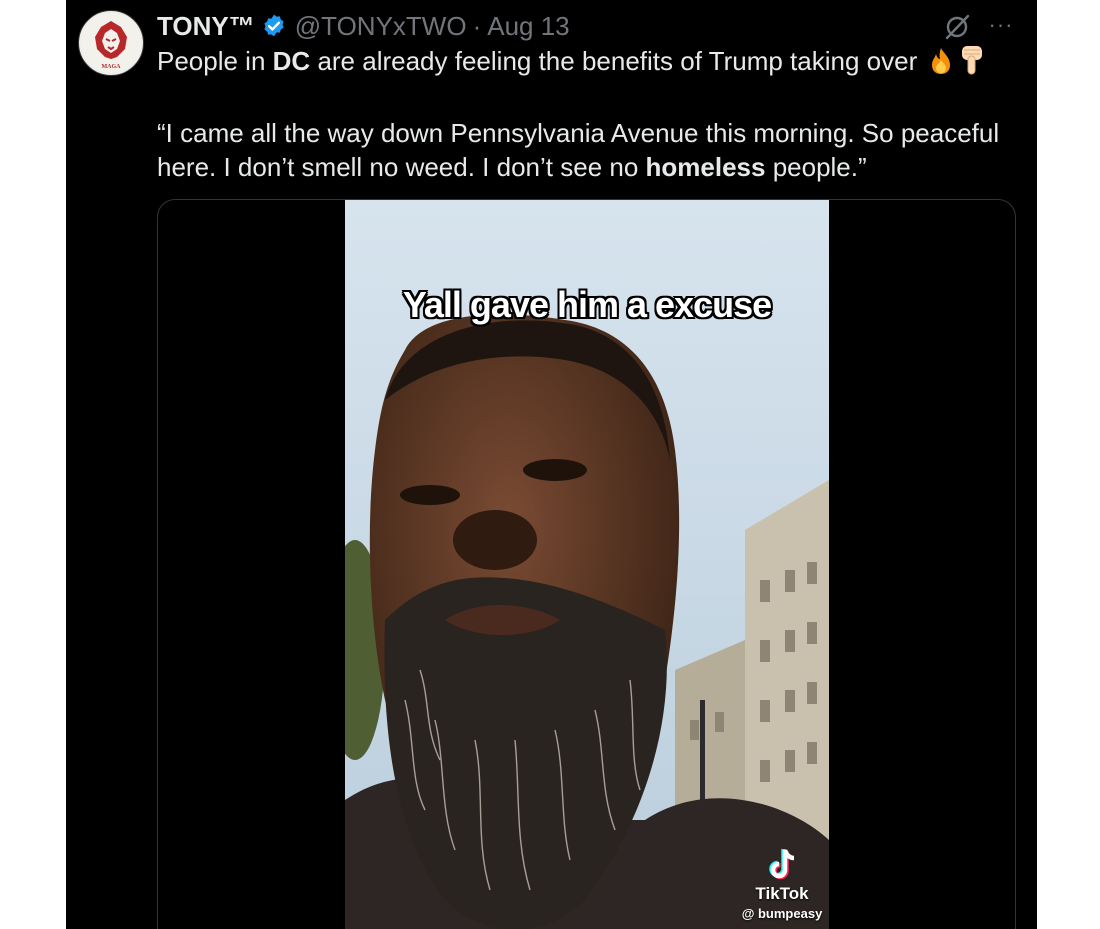  What do you see at coordinates (291, 61) in the screenshot?
I see `line1-bold: DC` at bounding box center [291, 61].